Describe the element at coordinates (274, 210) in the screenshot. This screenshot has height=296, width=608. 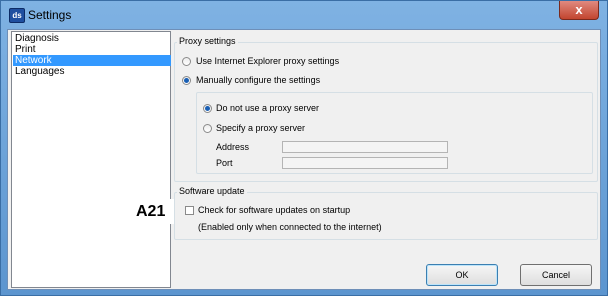
I see `check-updates-label: Check for software updates on startup` at that location.